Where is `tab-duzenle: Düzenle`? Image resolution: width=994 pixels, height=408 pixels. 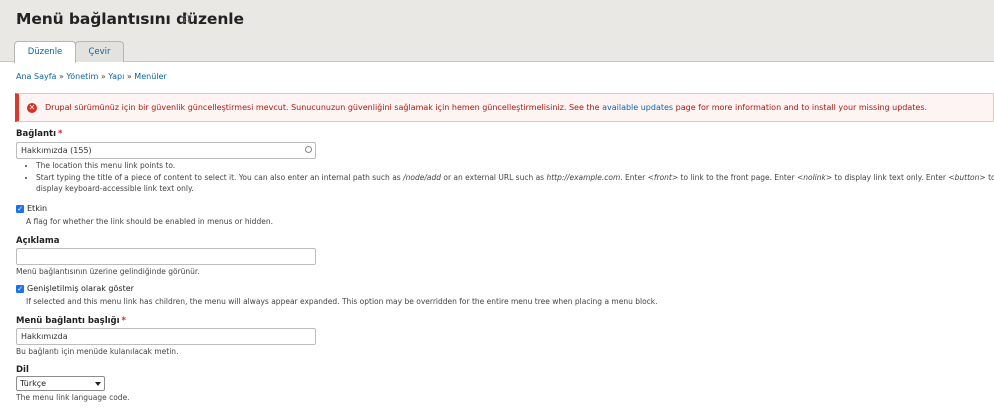
tab-duzenle: Düzenle is located at coordinates (45, 52).